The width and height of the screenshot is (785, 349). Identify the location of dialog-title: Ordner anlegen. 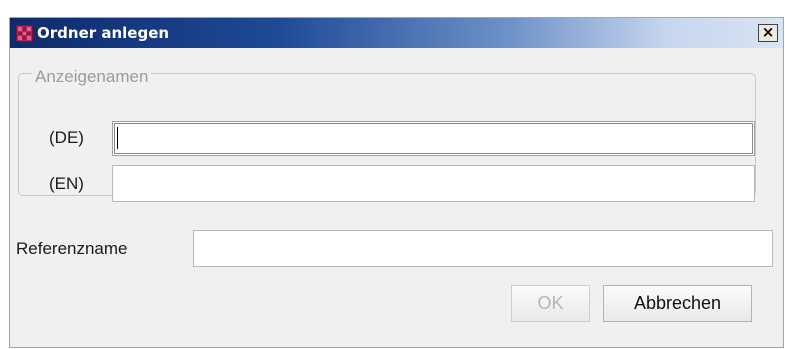
(103, 33).